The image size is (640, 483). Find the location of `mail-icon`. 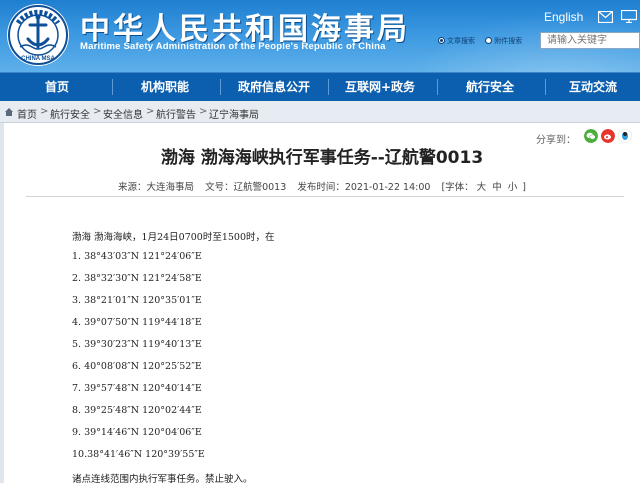

mail-icon is located at coordinates (605, 17).